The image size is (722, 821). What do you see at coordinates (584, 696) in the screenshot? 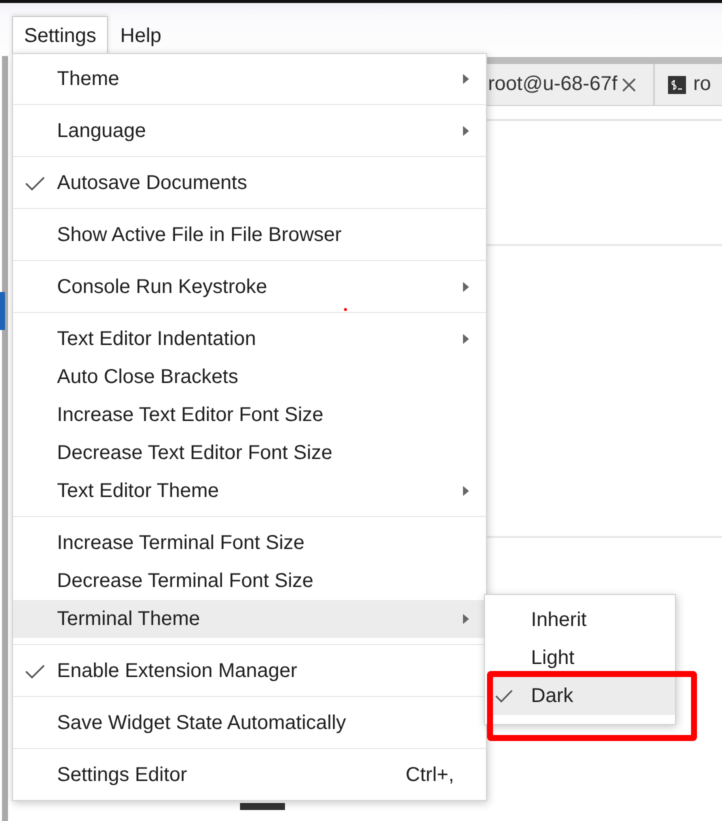
I see `submenu-item: Dark` at bounding box center [584, 696].